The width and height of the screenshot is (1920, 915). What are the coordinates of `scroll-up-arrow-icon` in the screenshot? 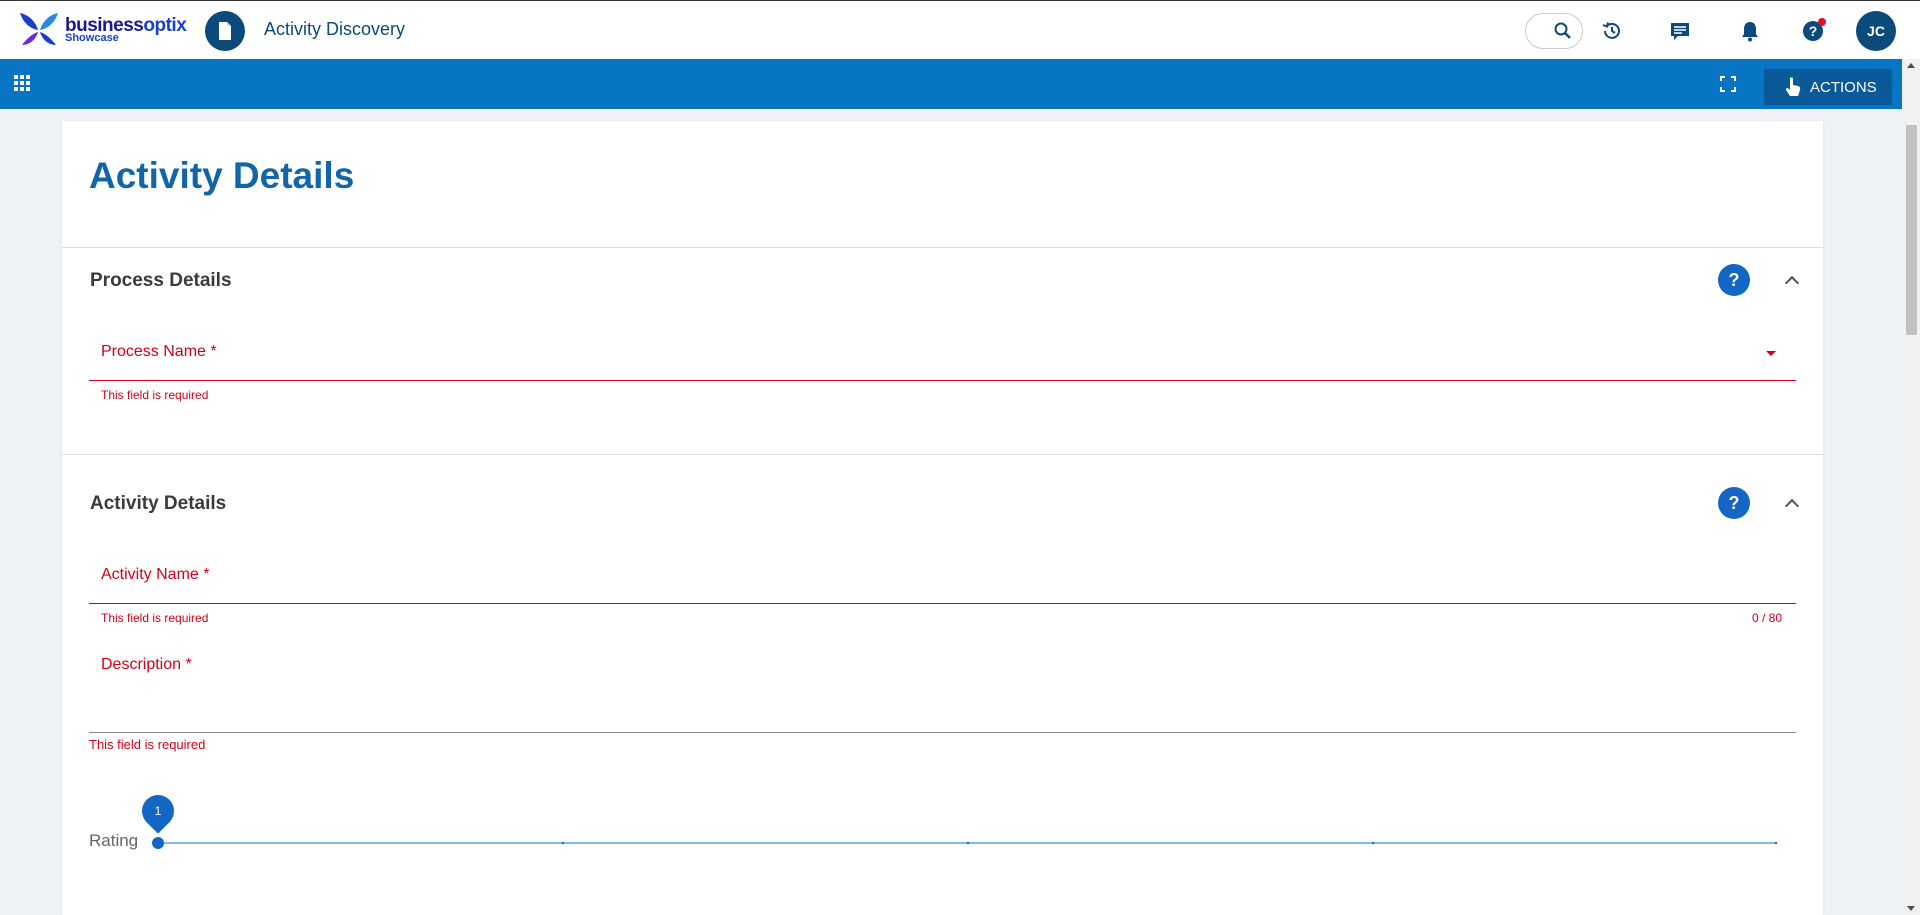 It's located at (1911, 65).